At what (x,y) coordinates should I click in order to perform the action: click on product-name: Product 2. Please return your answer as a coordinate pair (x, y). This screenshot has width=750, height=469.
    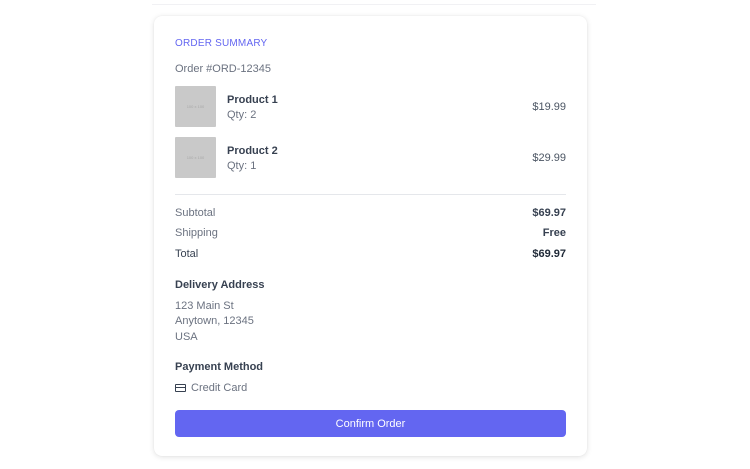
    Looking at the image, I should click on (252, 151).